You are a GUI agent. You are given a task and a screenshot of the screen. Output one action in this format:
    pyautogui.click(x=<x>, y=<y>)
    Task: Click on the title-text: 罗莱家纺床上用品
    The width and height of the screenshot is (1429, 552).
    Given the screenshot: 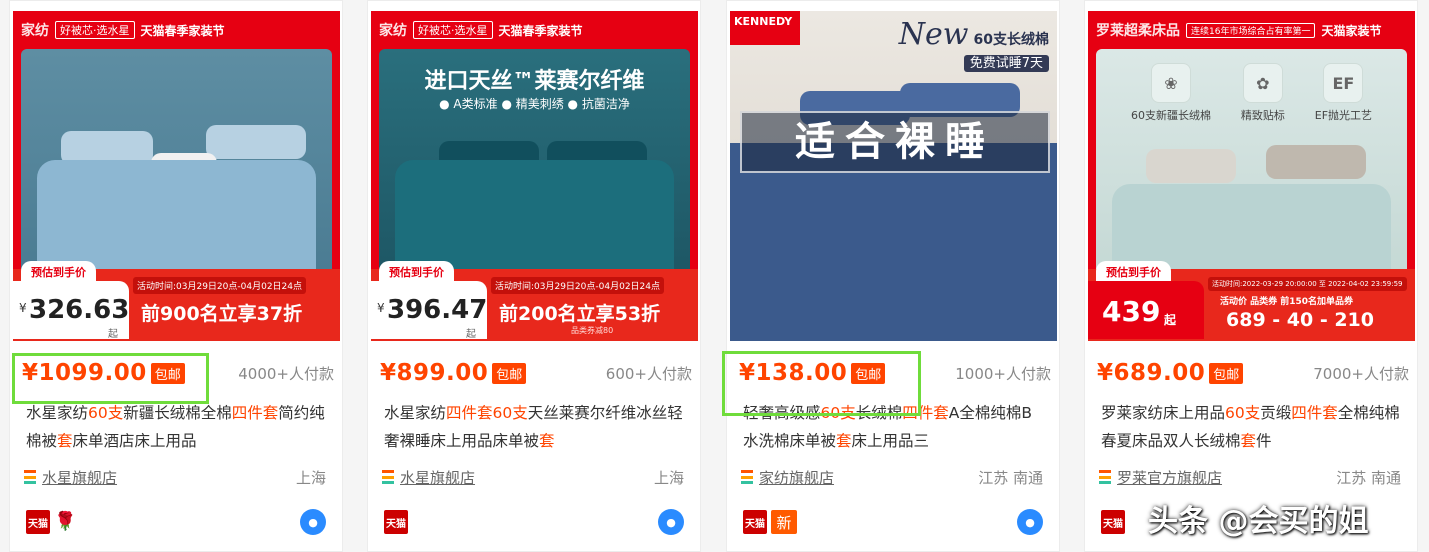 What is the action you would take?
    pyautogui.click(x=1163, y=413)
    